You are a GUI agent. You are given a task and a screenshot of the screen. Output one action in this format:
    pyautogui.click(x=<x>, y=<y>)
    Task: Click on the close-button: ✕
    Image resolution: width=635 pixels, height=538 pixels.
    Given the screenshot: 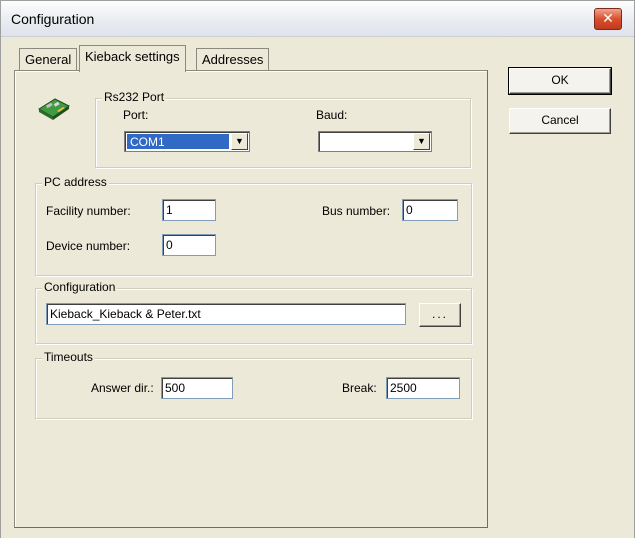 What is the action you would take?
    pyautogui.click(x=608, y=19)
    